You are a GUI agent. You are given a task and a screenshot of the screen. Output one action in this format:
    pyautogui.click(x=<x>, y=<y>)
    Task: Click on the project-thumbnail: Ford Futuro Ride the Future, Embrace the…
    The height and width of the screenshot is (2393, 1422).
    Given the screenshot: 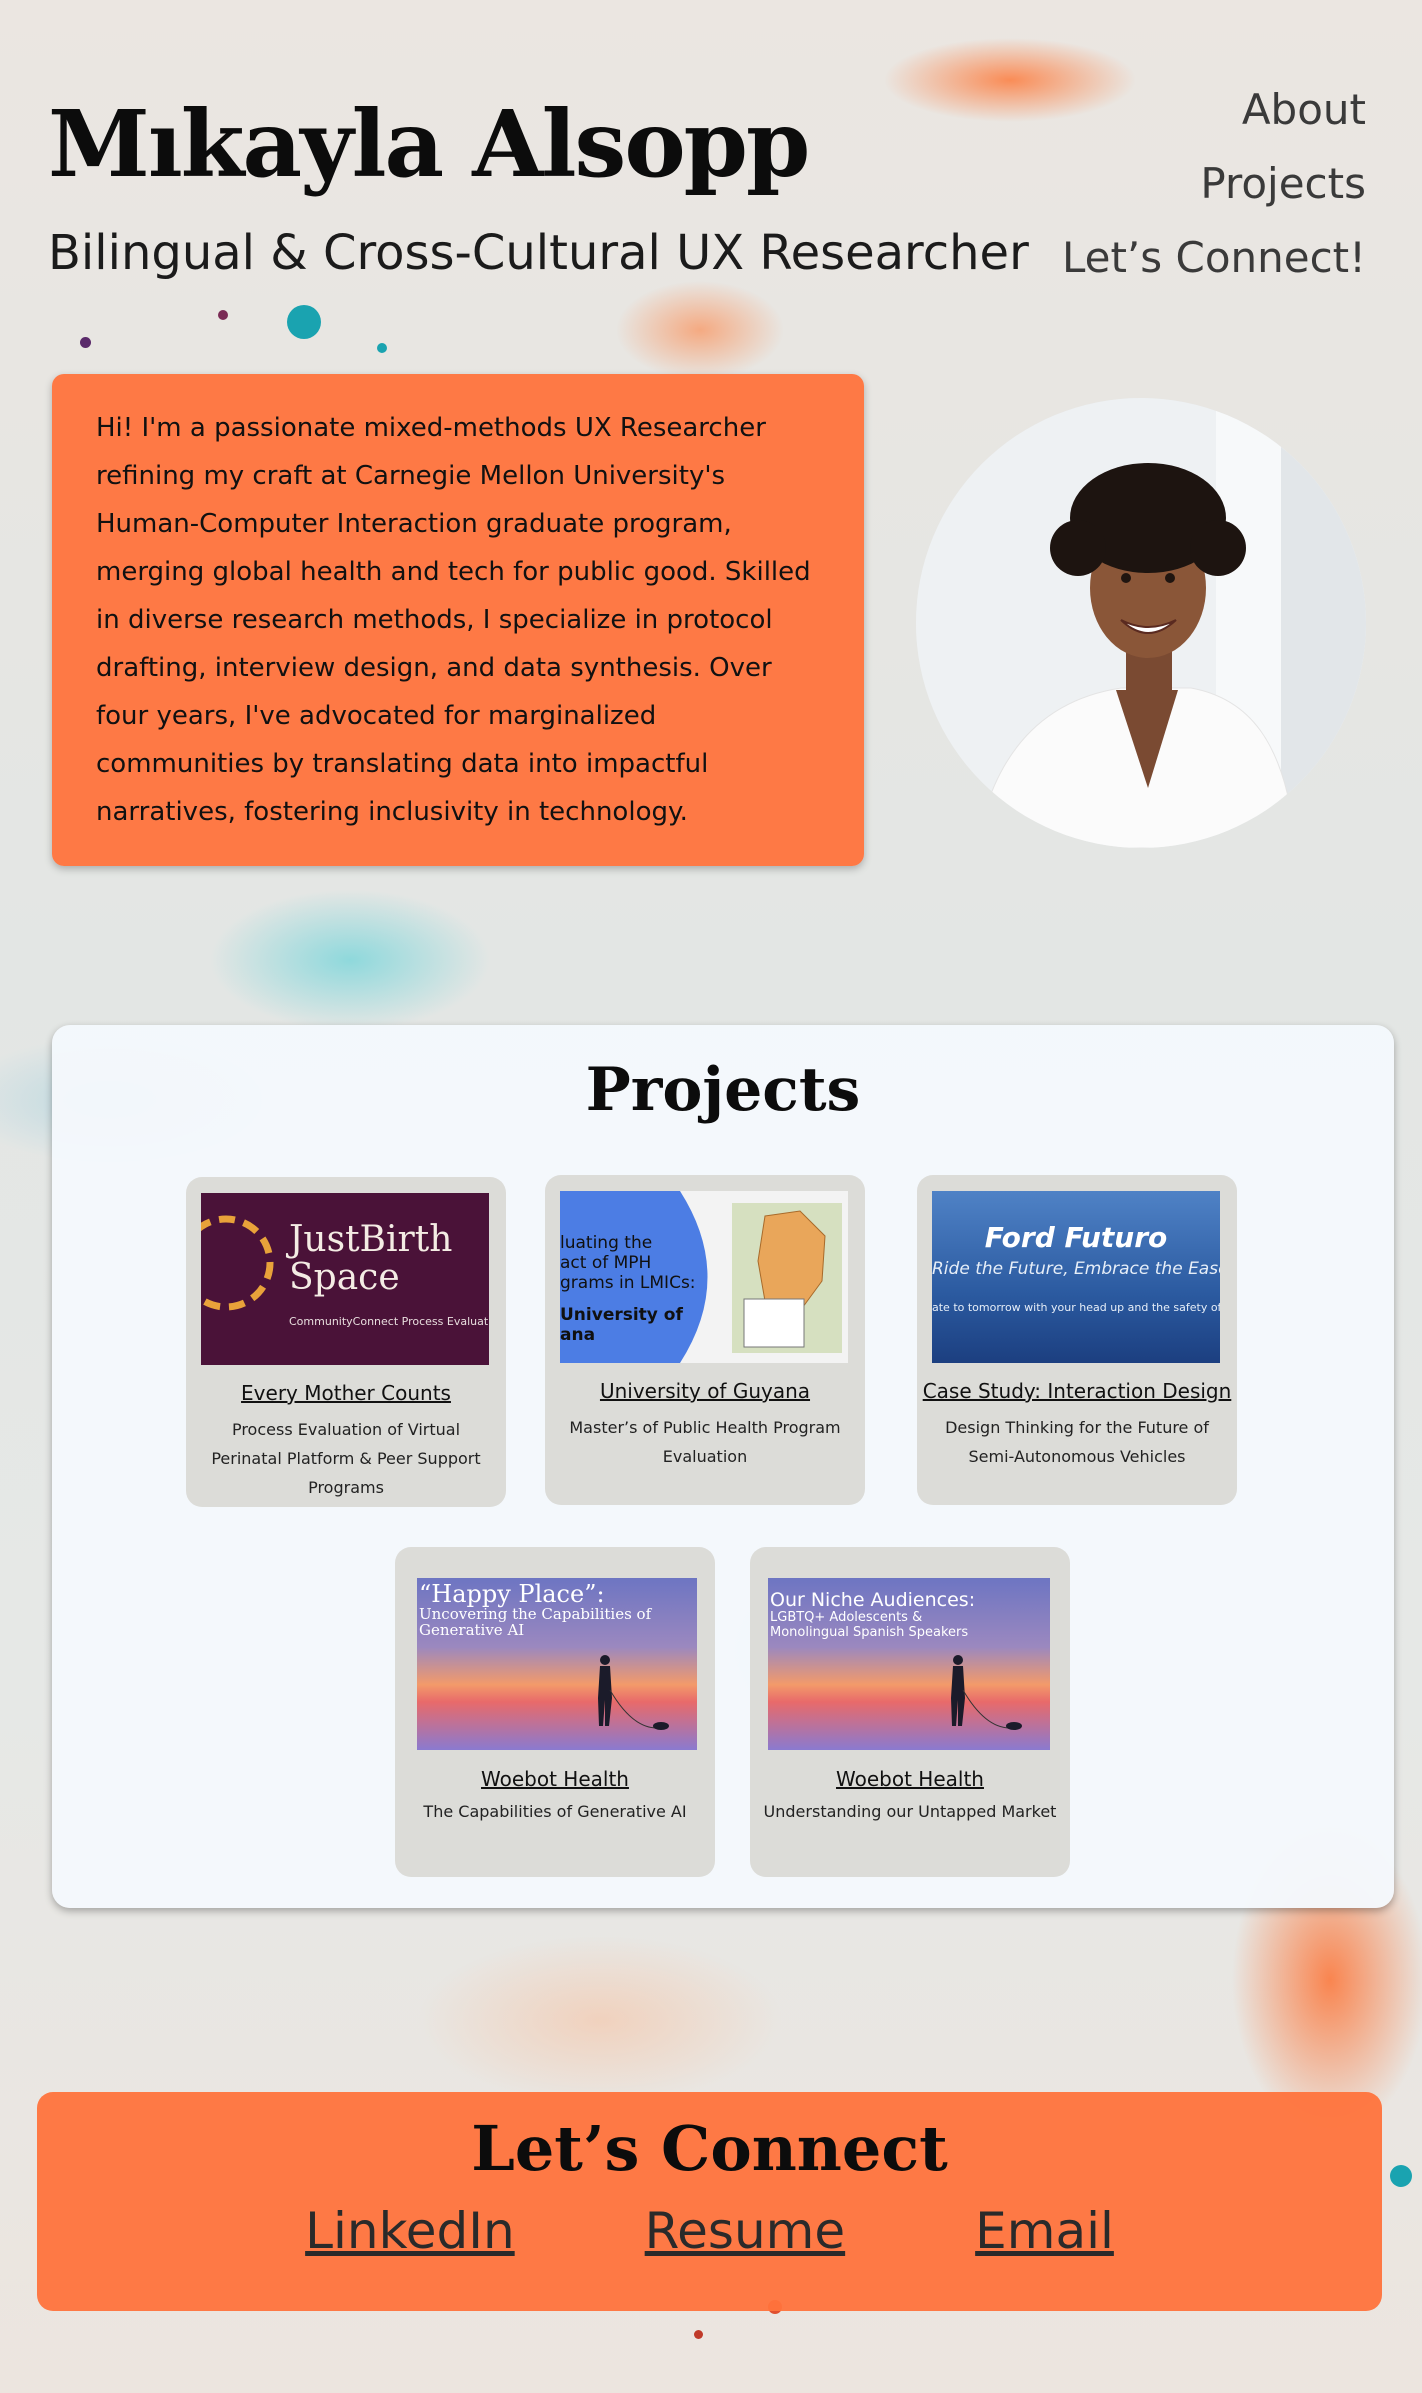 What is the action you would take?
    pyautogui.click(x=1076, y=1277)
    